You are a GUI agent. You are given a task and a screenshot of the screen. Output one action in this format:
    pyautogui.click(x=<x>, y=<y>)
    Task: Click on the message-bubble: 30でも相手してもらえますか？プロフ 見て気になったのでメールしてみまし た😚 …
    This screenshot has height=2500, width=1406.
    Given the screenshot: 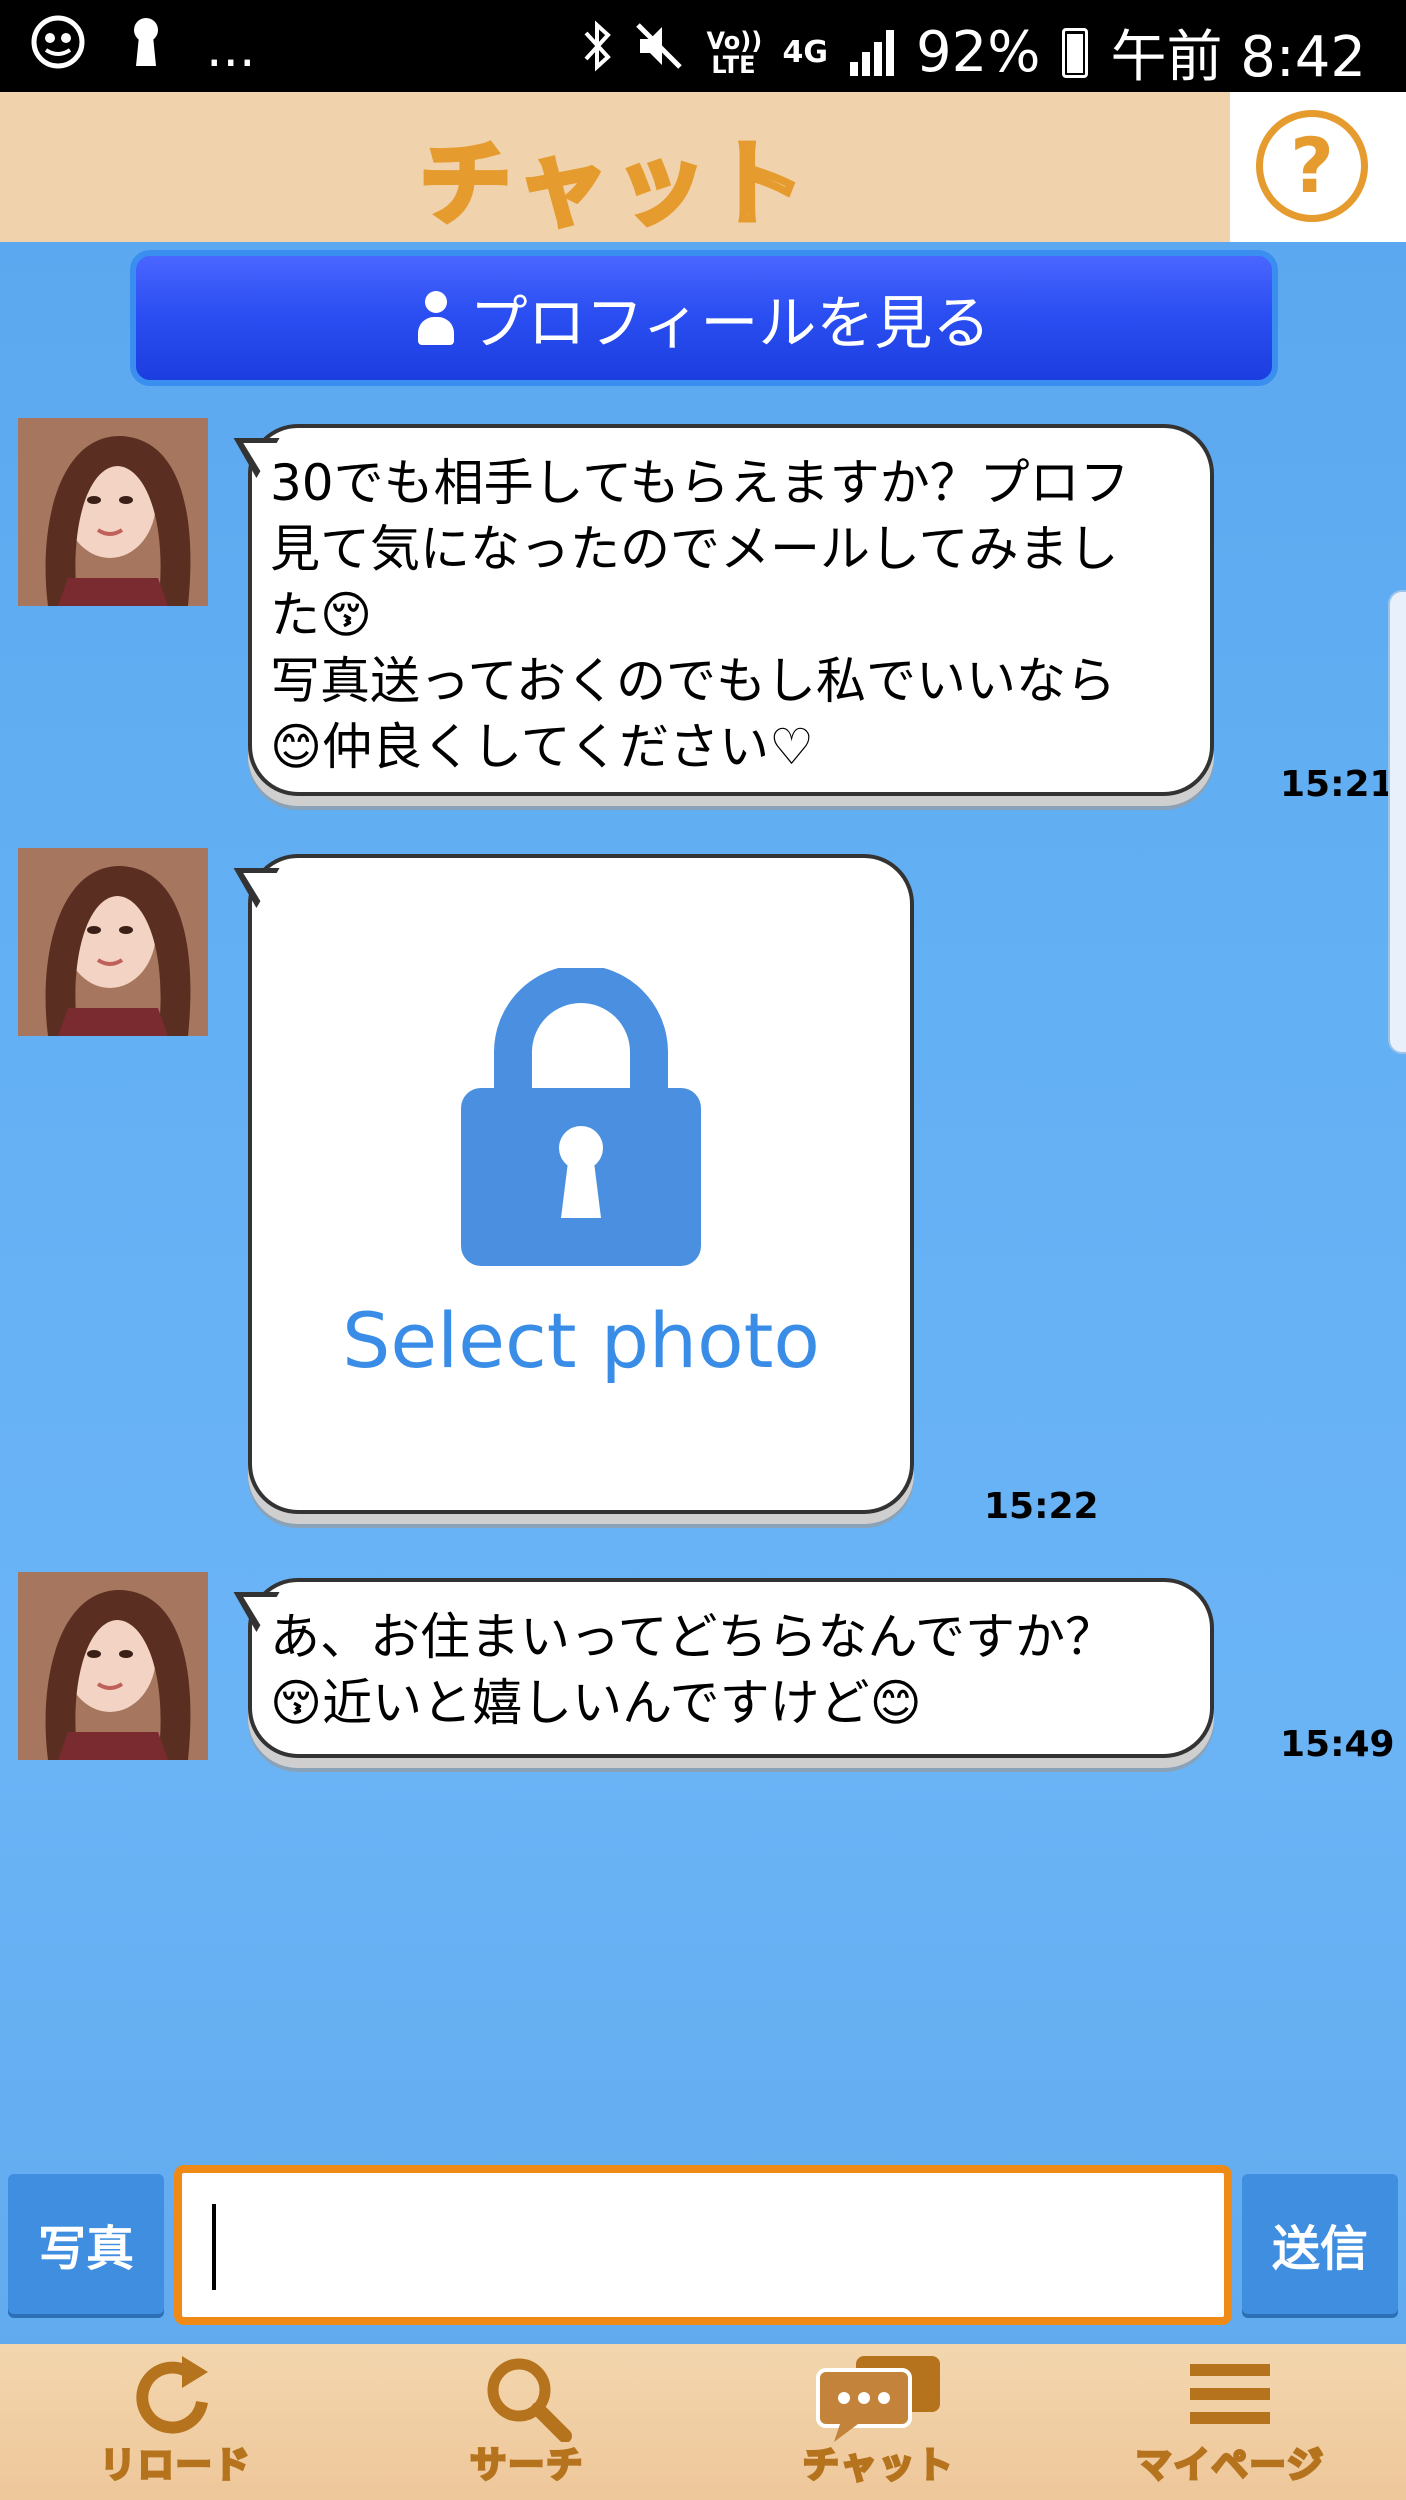 What is the action you would take?
    pyautogui.click(x=731, y=610)
    